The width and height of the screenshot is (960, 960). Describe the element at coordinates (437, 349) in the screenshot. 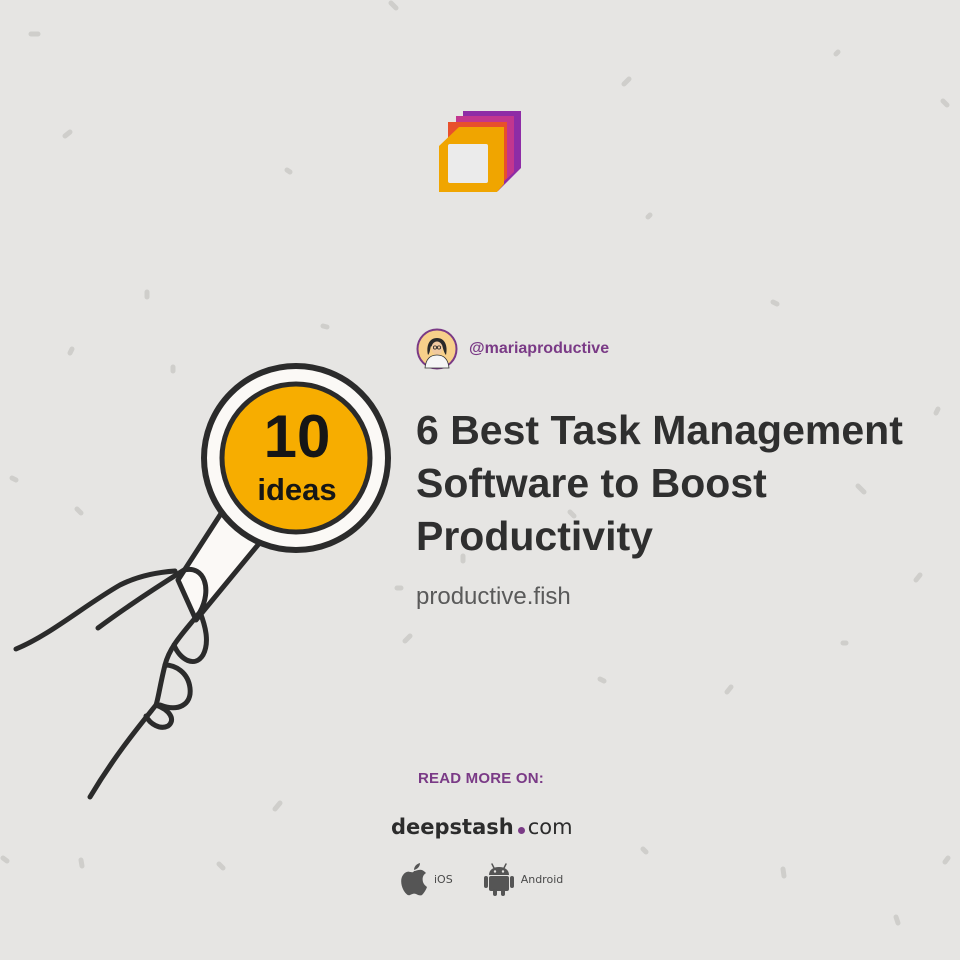

I see `author-avatar` at that location.